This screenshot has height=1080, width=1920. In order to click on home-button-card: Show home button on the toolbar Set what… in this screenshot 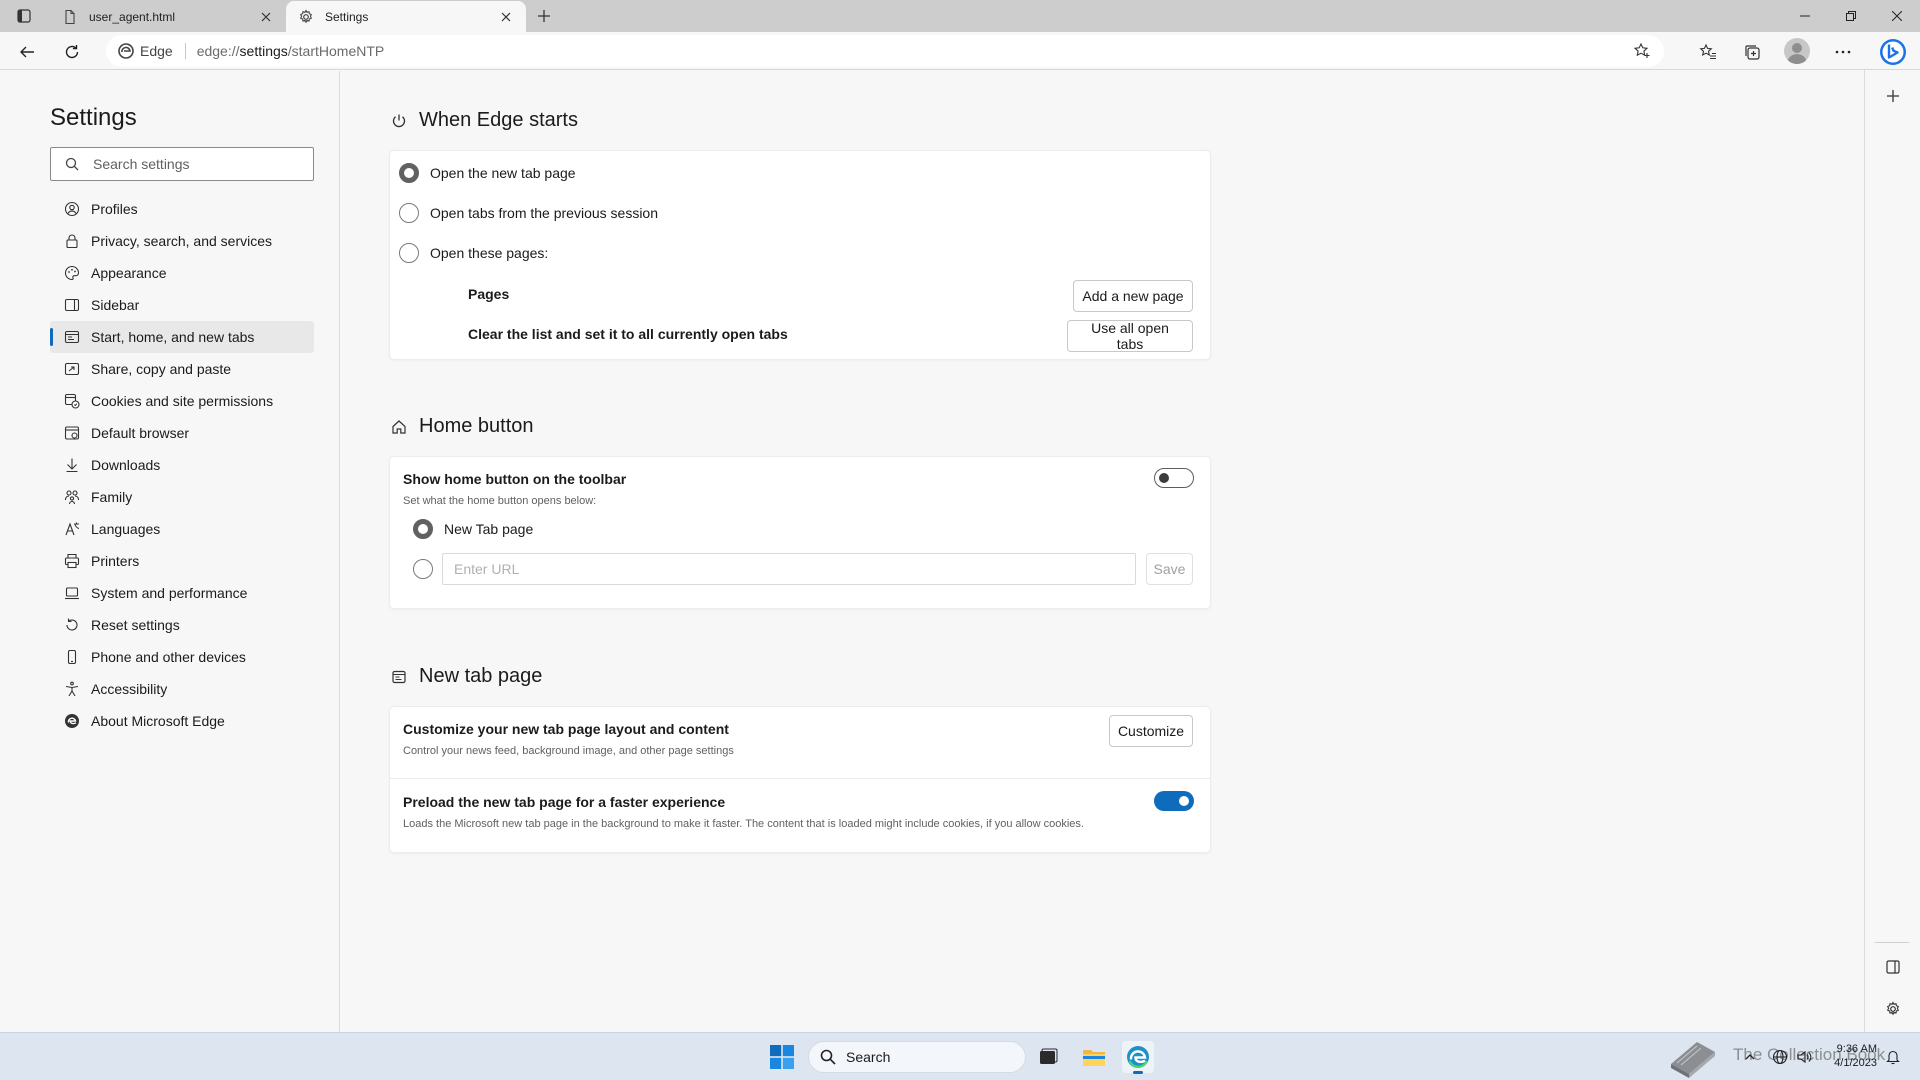, I will do `click(800, 532)`.